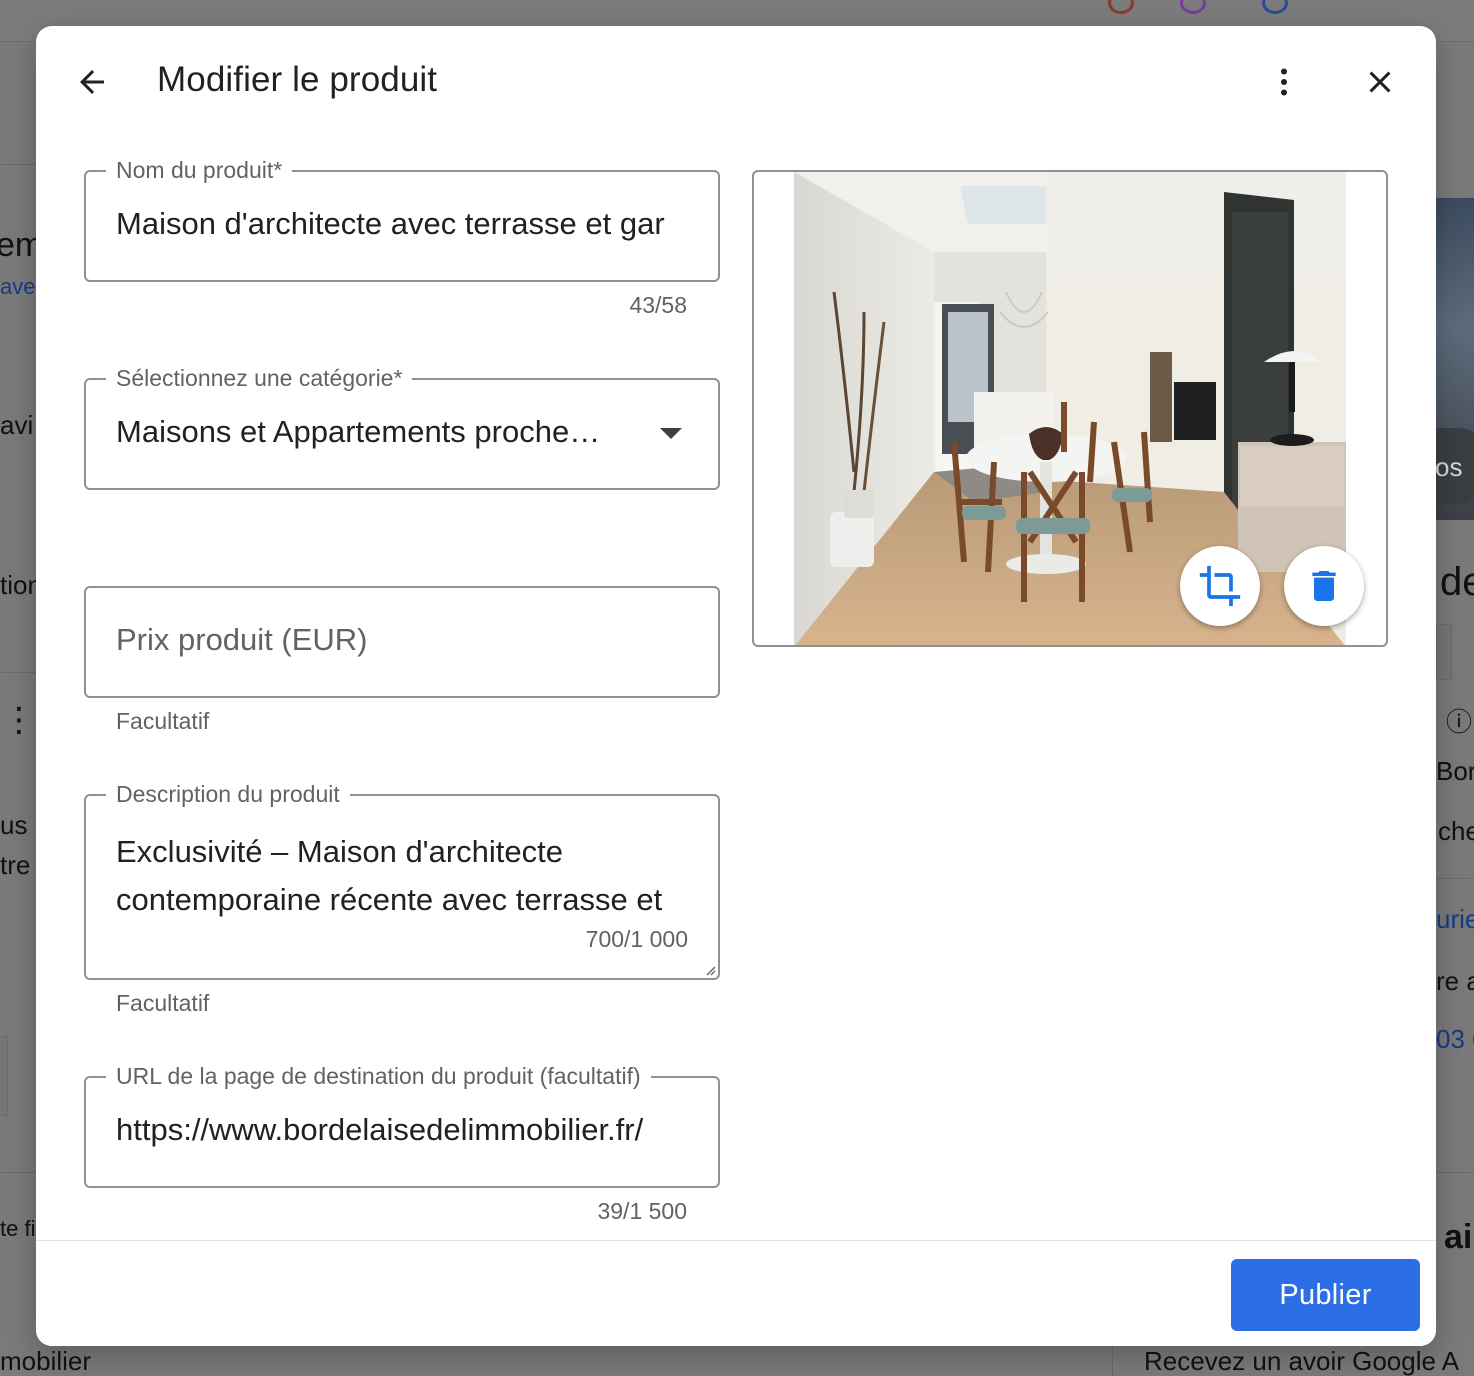 The width and height of the screenshot is (1474, 1376). Describe the element at coordinates (709, 969) in the screenshot. I see `resize-handle-icon` at that location.